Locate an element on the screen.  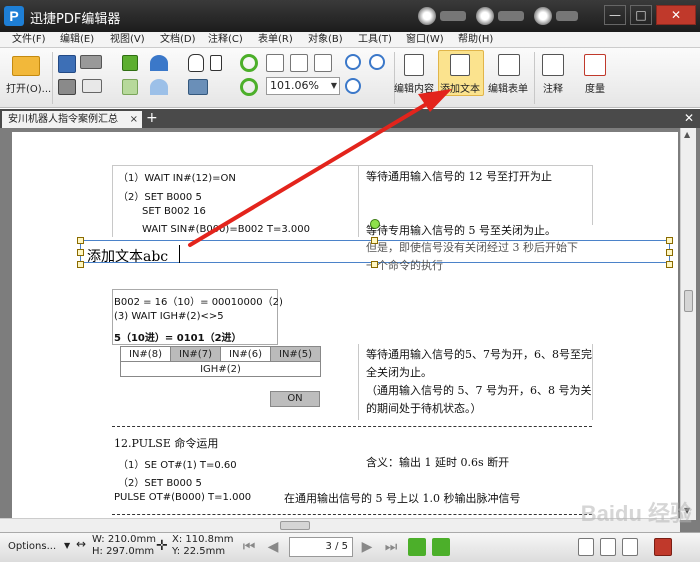
chevron-down-icon: ▼ is located at coordinates (67, 545).